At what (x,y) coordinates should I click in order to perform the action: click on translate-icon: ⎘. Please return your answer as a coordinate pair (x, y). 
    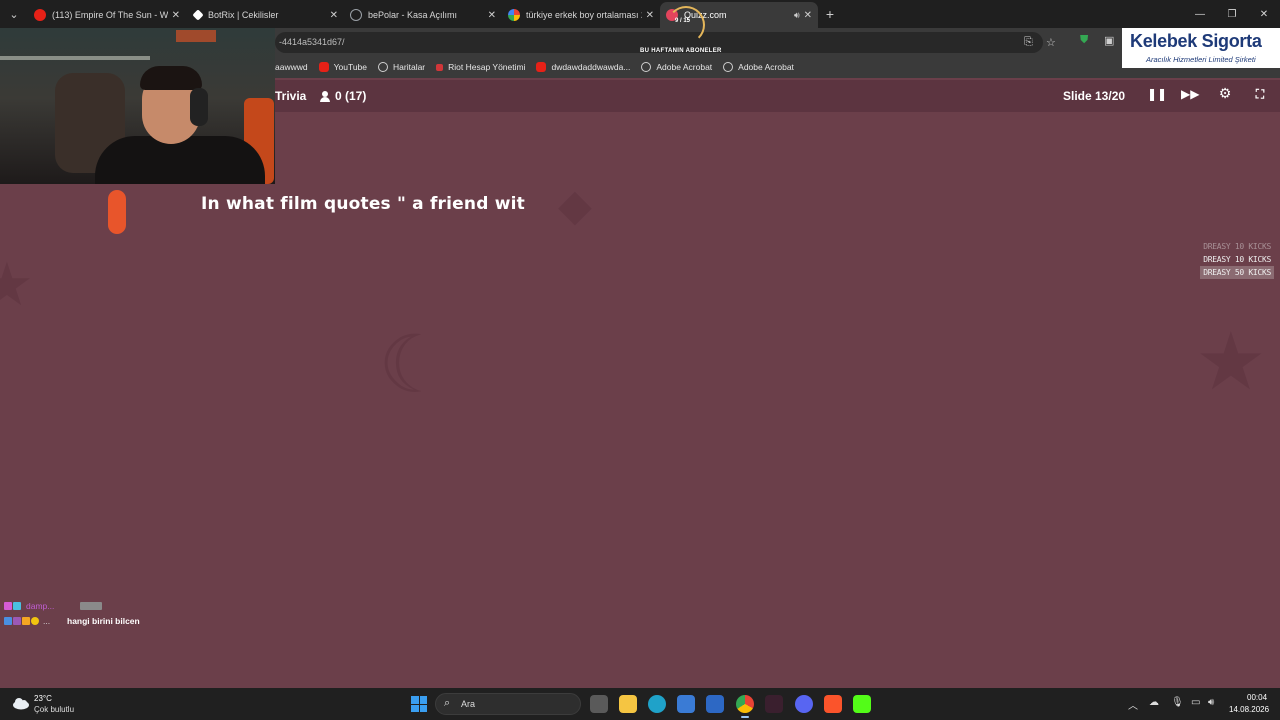
    Looking at the image, I should click on (1028, 42).